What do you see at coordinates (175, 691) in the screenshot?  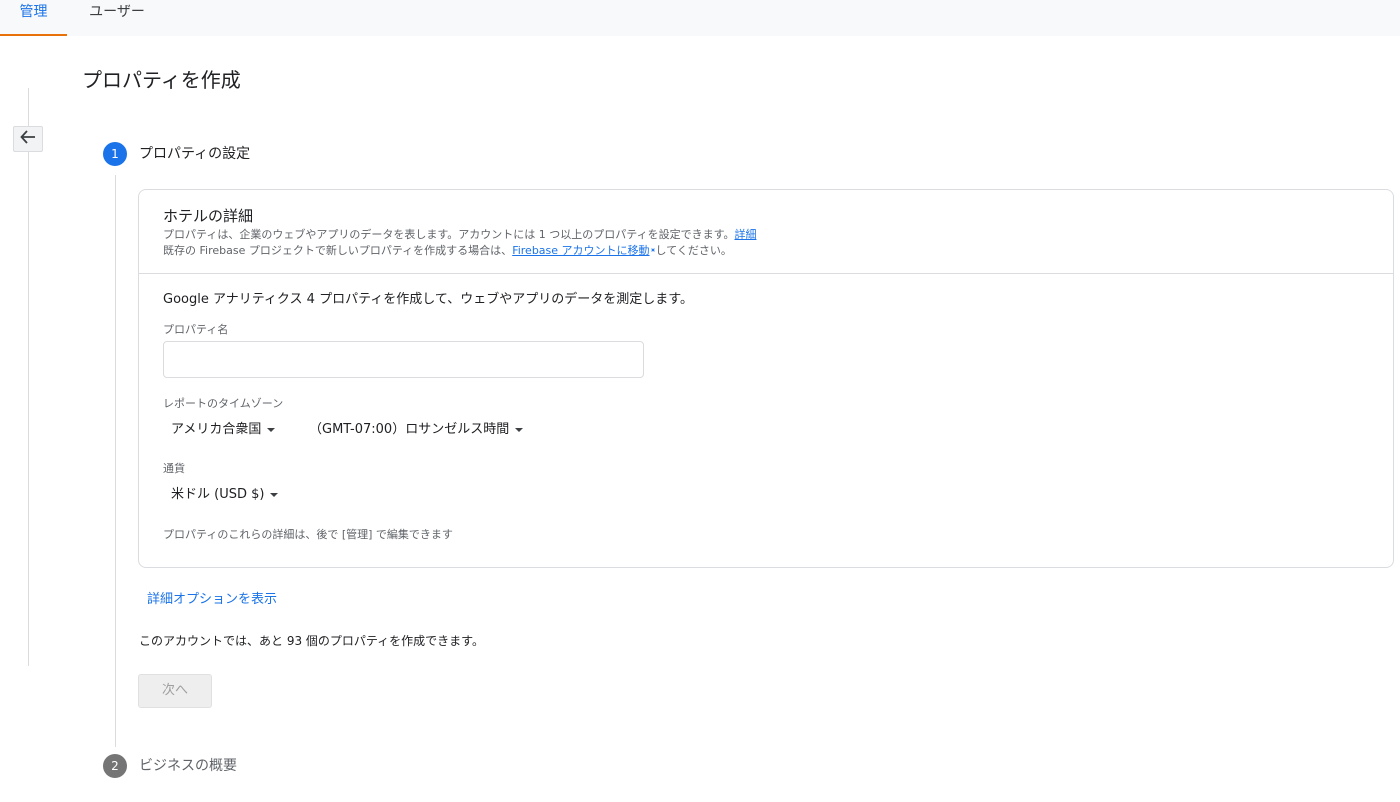 I see `next-button: 次へ` at bounding box center [175, 691].